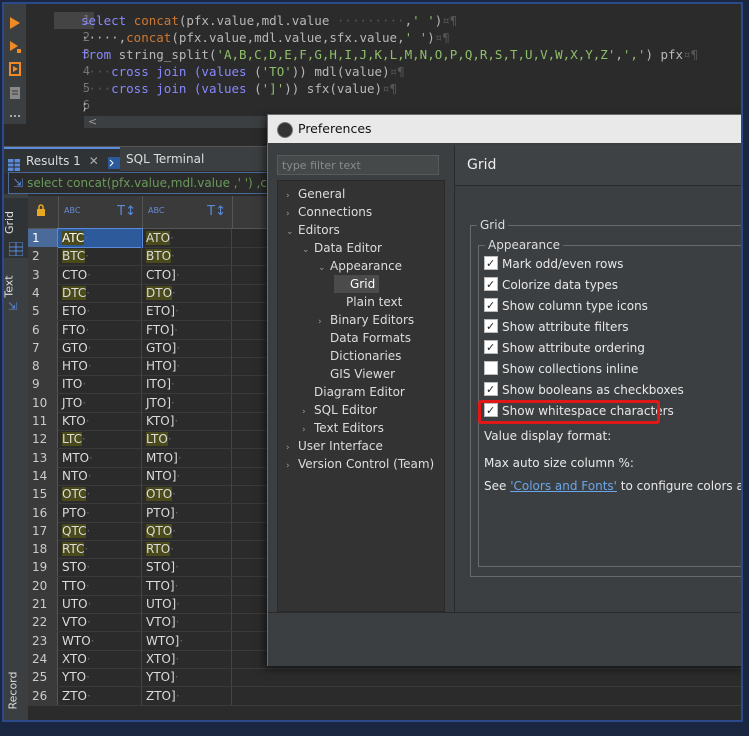 This screenshot has height=736, width=749. I want to click on table-cell: HTO·, so click(100, 366).